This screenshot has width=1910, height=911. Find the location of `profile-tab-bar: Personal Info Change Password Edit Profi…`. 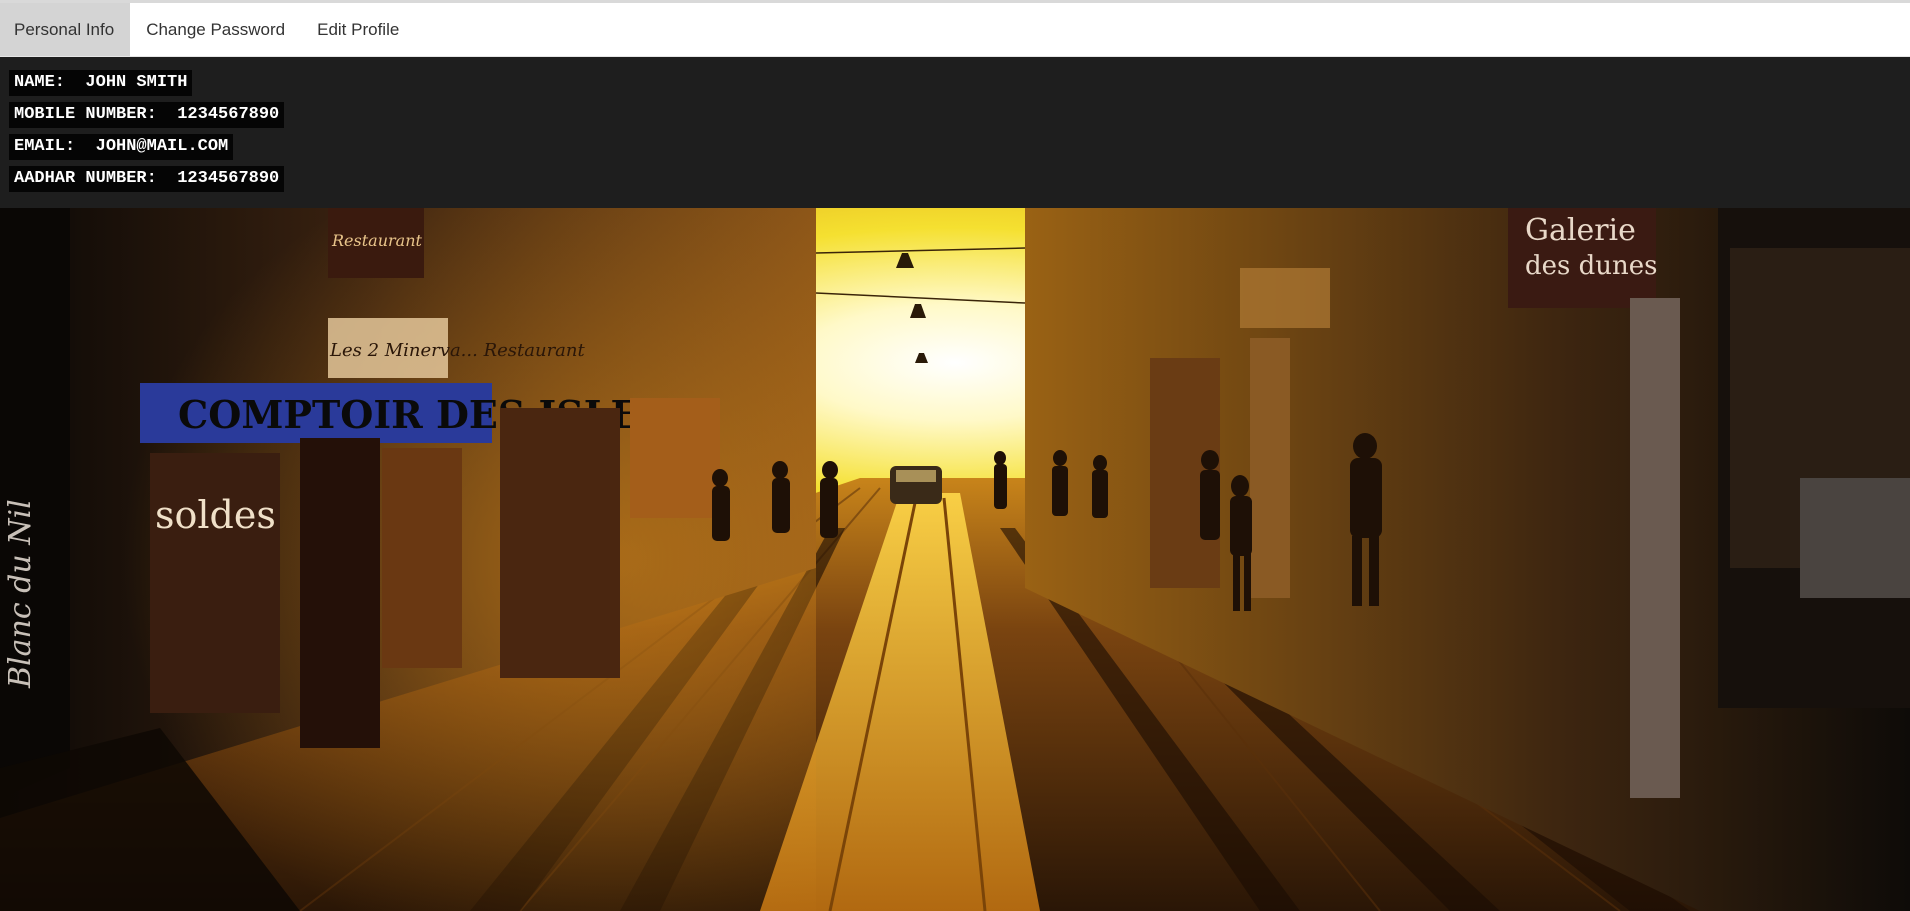

profile-tab-bar: Personal Info Change Password Edit Profi… is located at coordinates (955, 30).